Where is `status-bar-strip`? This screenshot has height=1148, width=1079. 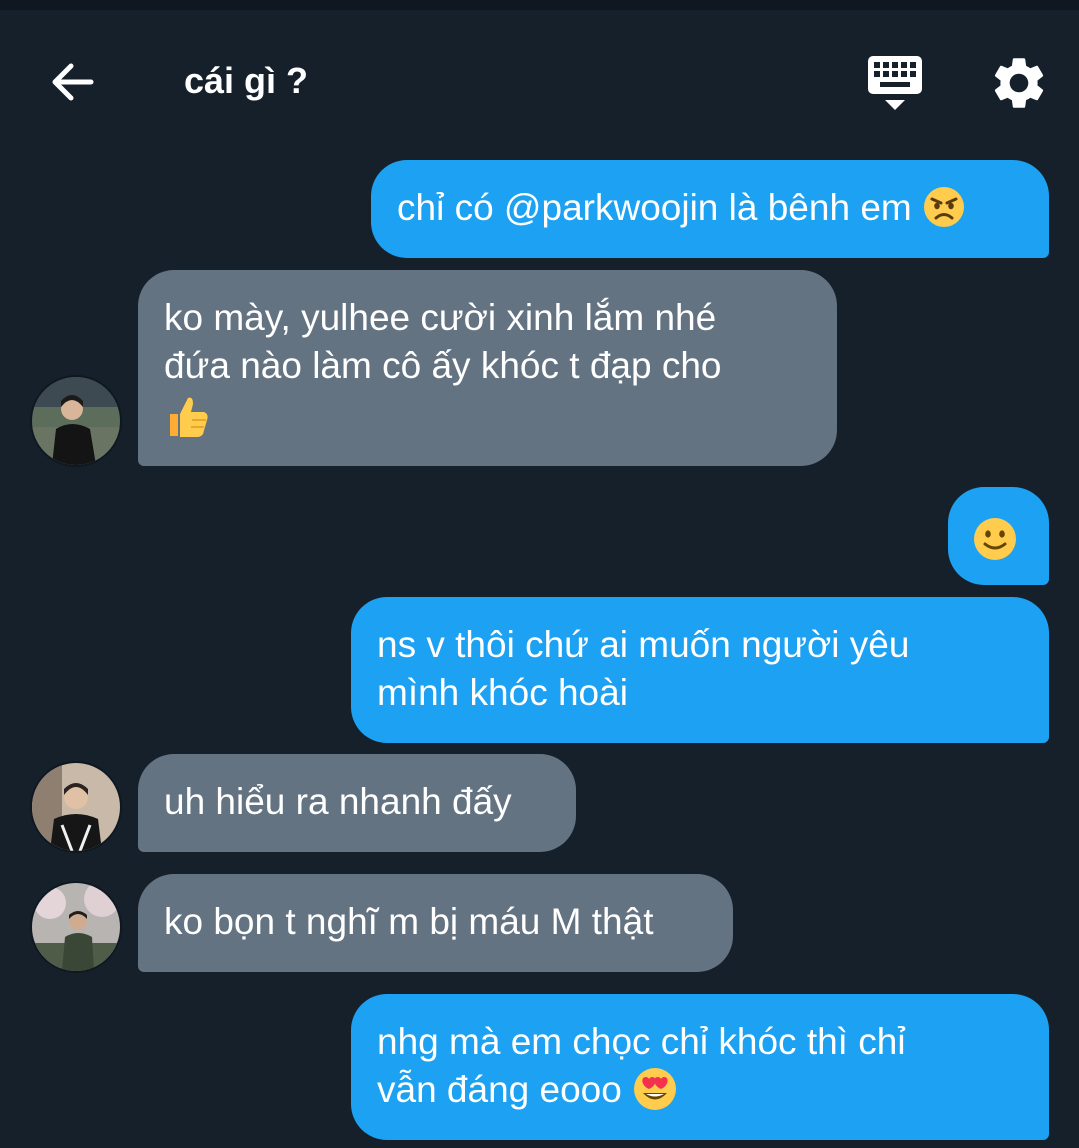 status-bar-strip is located at coordinates (539, 5).